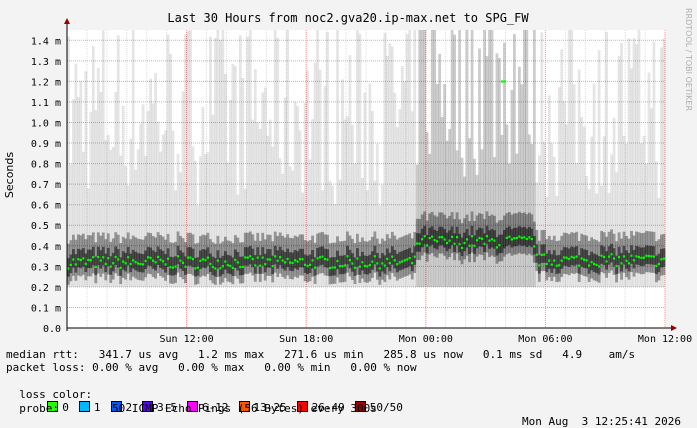 Image resolution: width=697 pixels, height=428 pixels. What do you see at coordinates (46, 267) in the screenshot?
I see `y-tick-label: 0.3 m` at bounding box center [46, 267].